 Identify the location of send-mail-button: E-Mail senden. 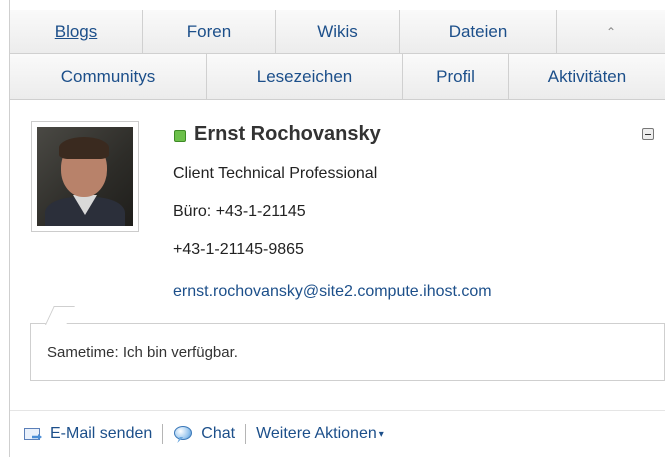
(87, 434).